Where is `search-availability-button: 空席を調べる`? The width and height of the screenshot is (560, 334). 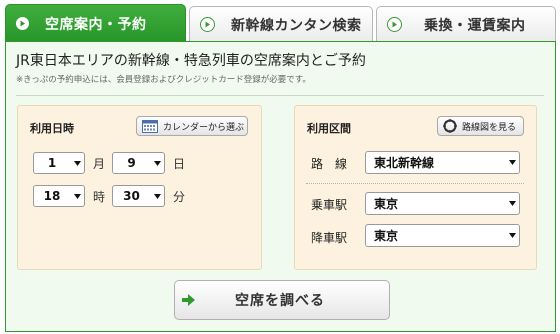
search-availability-button: 空席を調べる is located at coordinates (282, 300).